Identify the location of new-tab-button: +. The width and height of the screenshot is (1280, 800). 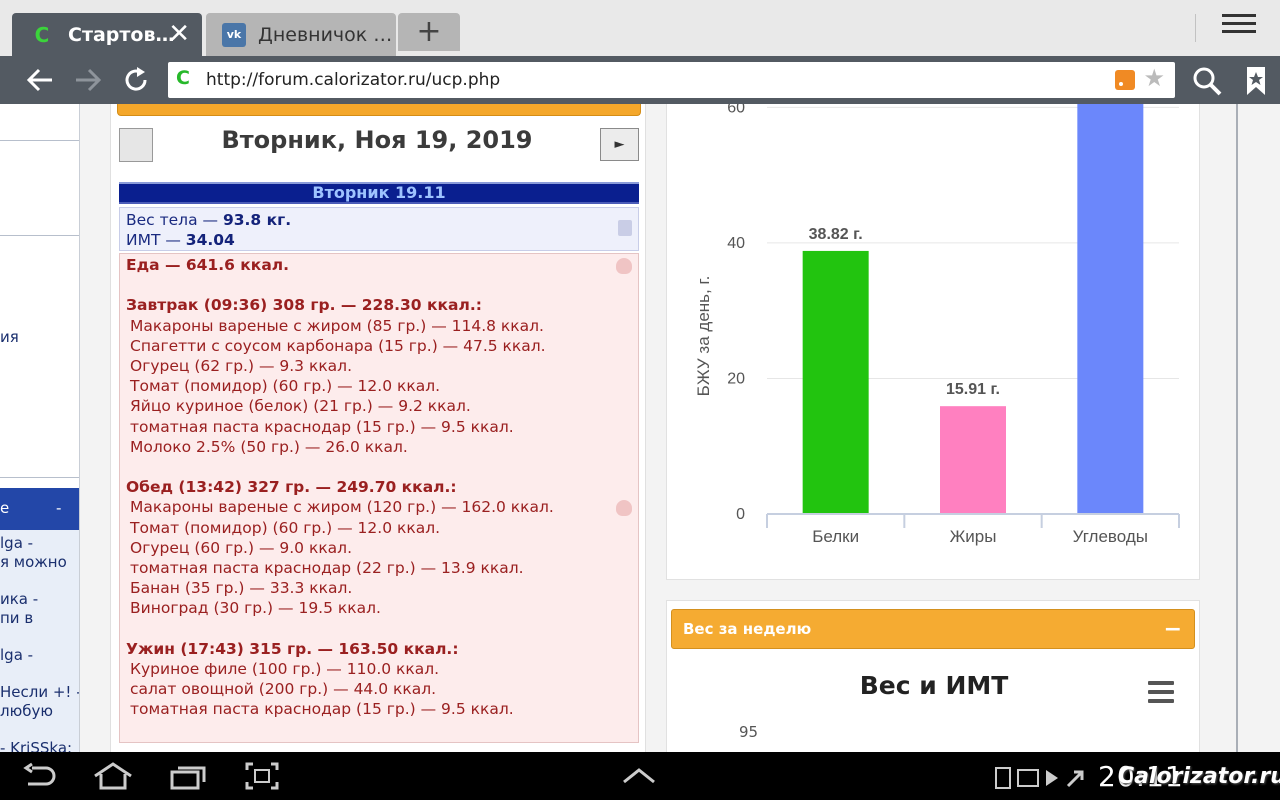
(429, 32).